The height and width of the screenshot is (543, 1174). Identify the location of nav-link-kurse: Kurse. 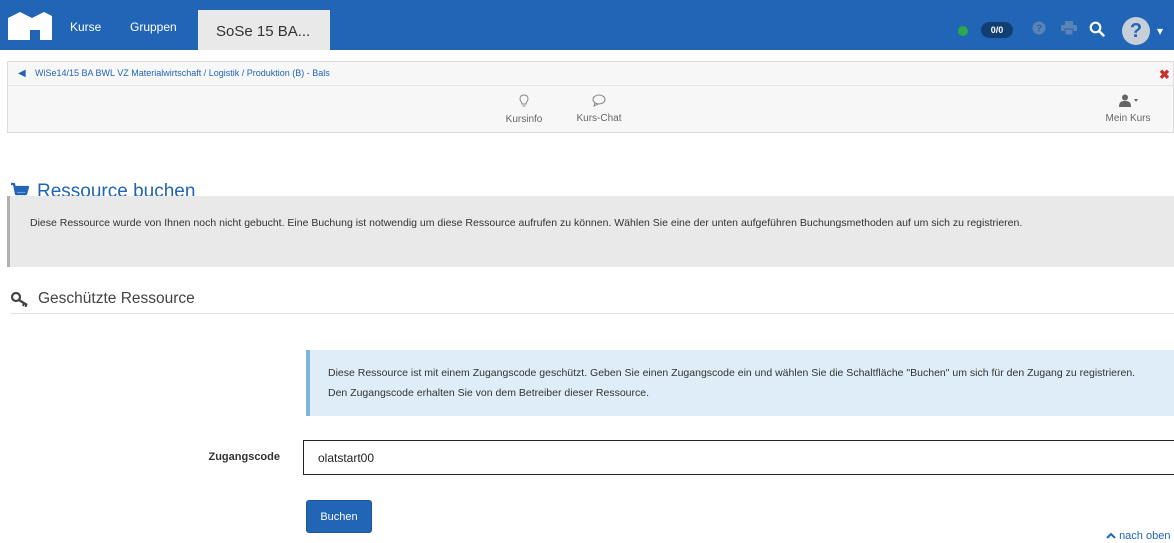
(85, 27).